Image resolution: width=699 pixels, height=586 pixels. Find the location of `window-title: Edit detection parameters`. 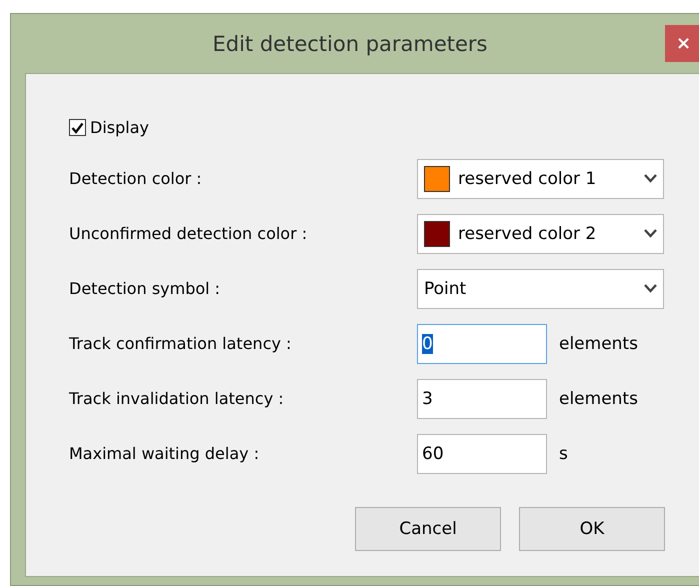

window-title: Edit detection parameters is located at coordinates (350, 44).